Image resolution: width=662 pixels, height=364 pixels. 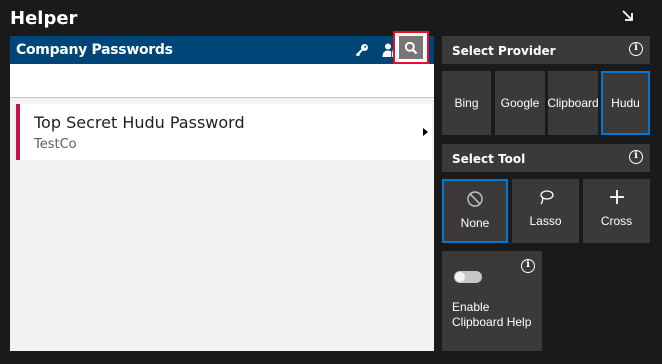 I want to click on clipboard-help-card: Enable Clipboard Help, so click(x=492, y=301).